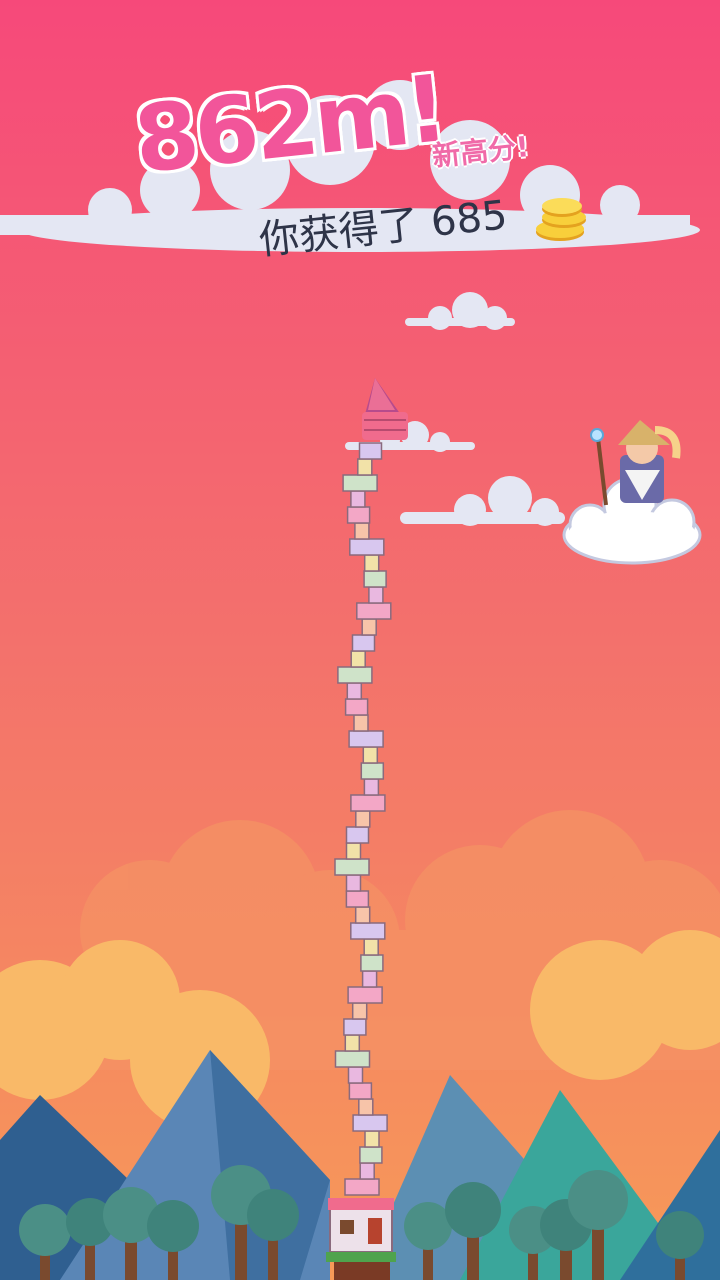 Image resolution: width=720 pixels, height=1280 pixels. What do you see at coordinates (361, 1239) in the screenshot?
I see `house-base-icon` at bounding box center [361, 1239].